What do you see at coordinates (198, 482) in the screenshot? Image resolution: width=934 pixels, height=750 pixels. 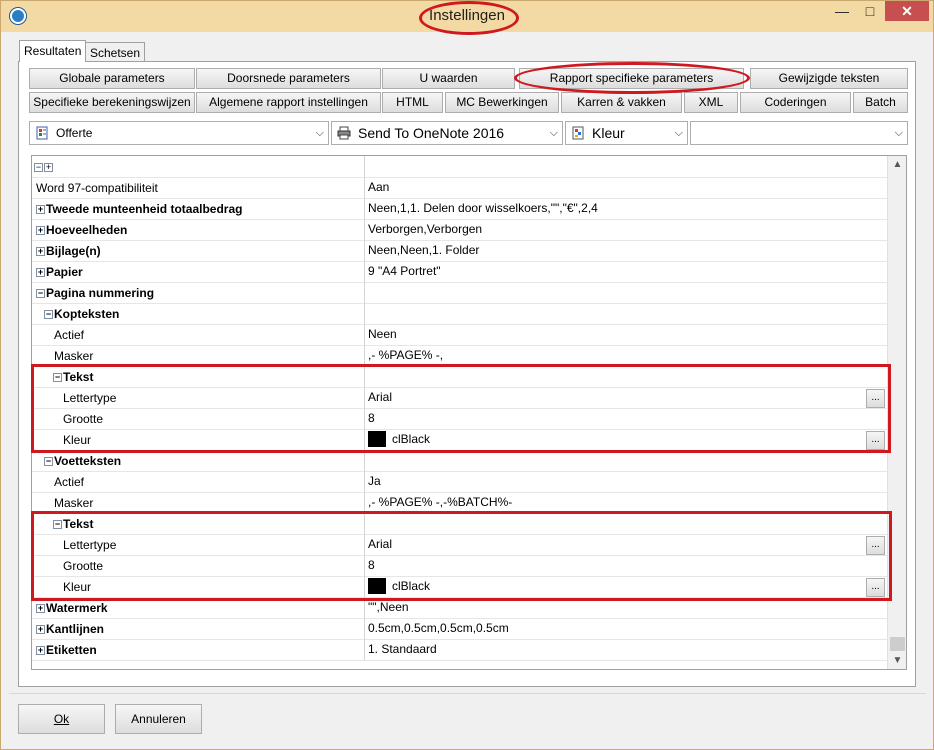 I see `property-name: Actief` at bounding box center [198, 482].